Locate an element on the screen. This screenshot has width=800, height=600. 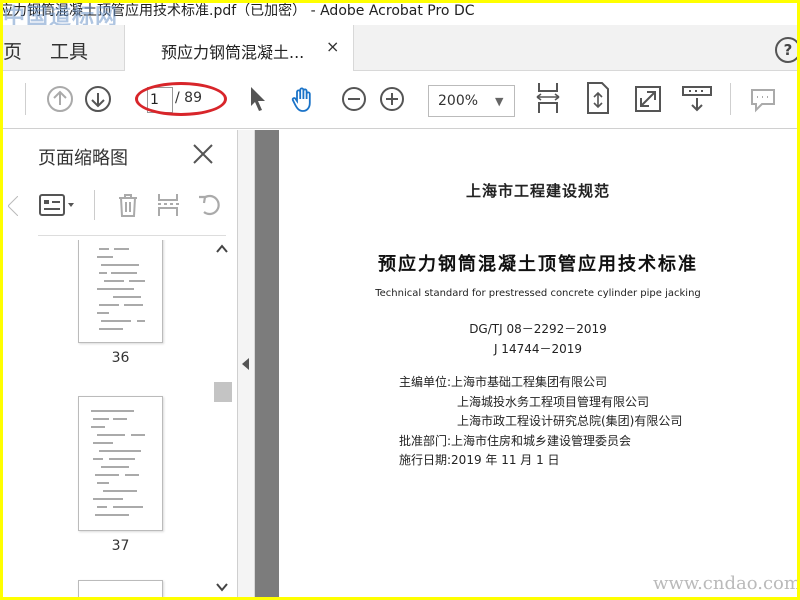
doc-code: DG/TJ 08－2292－2019 is located at coordinates (538, 329).